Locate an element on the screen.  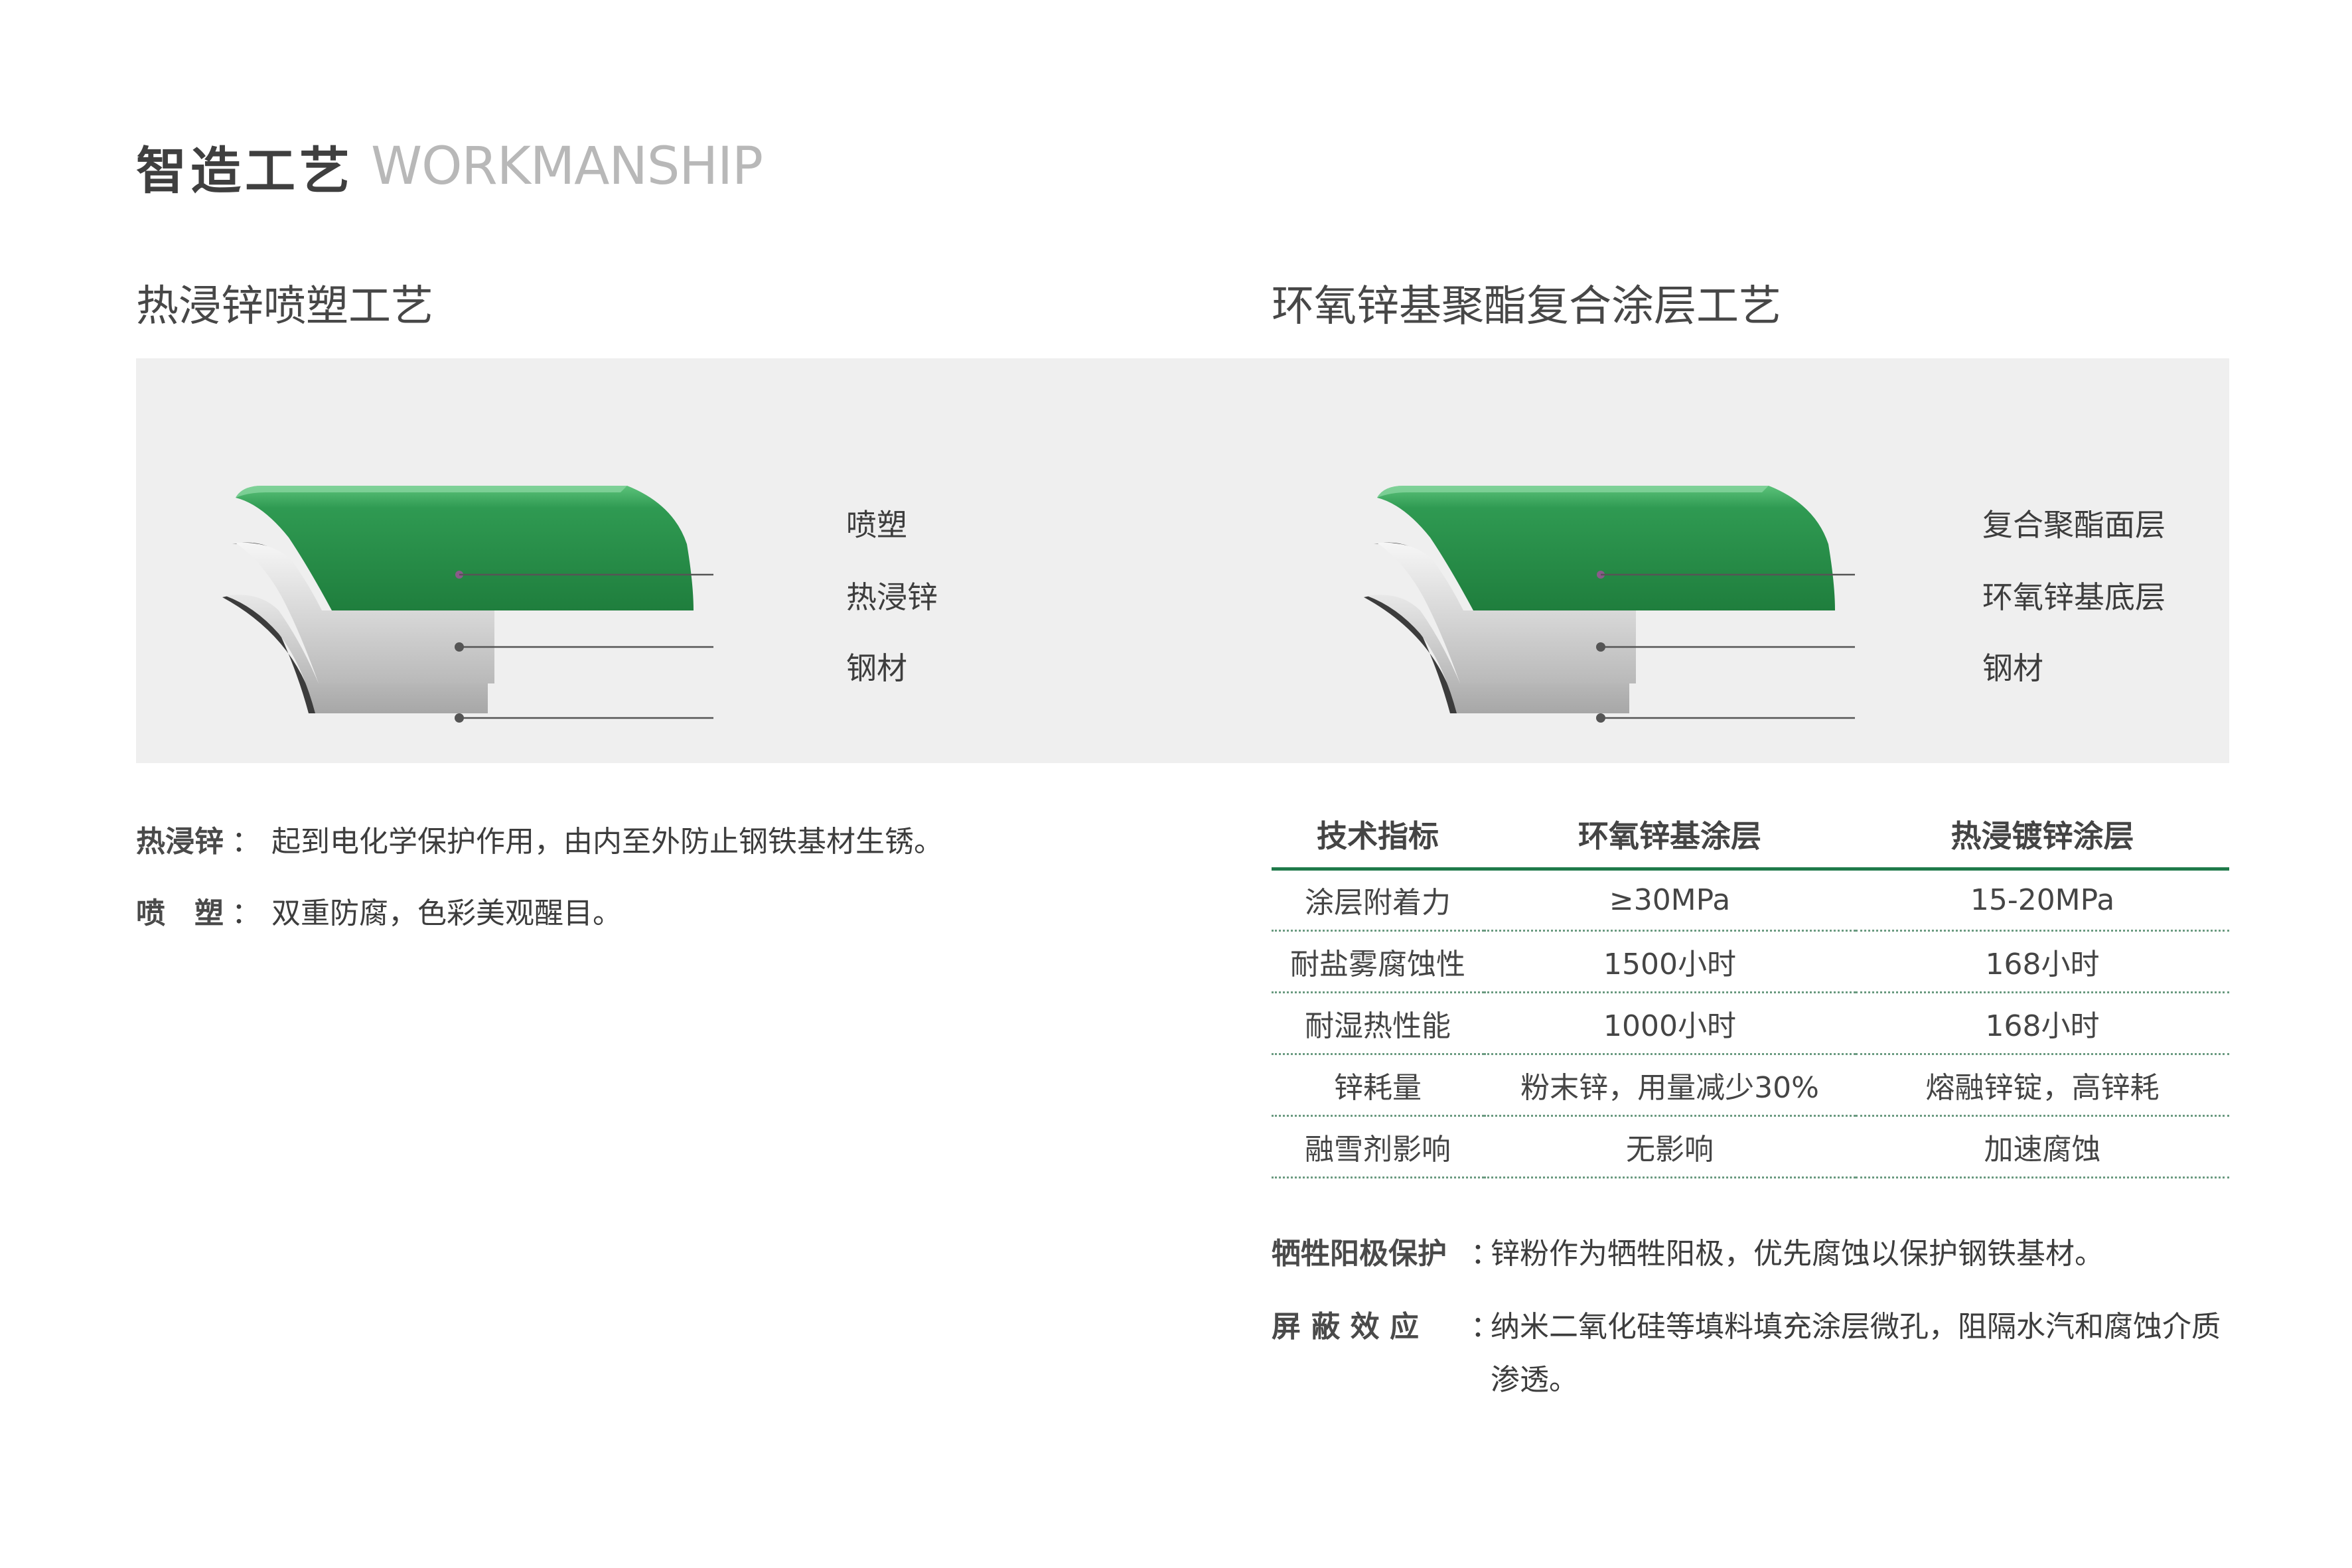
table-cell: 1500小时 is located at coordinates (1670, 961).